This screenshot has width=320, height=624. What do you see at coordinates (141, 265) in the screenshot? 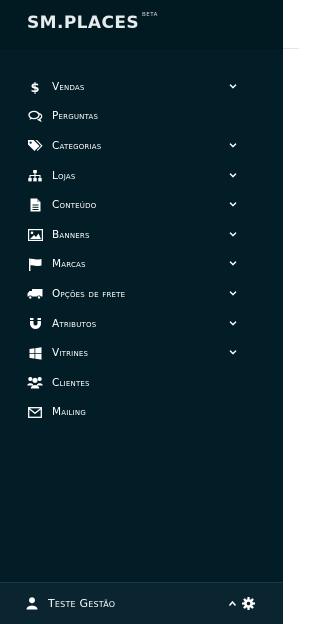
I see `menu-item-marcas: Marcas` at bounding box center [141, 265].